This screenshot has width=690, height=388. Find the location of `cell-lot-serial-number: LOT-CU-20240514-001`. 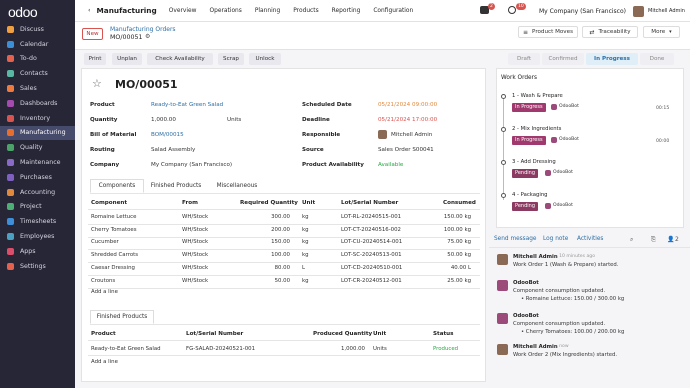

cell-lot-serial-number: LOT-CU-20240514-001 is located at coordinates (371, 242).